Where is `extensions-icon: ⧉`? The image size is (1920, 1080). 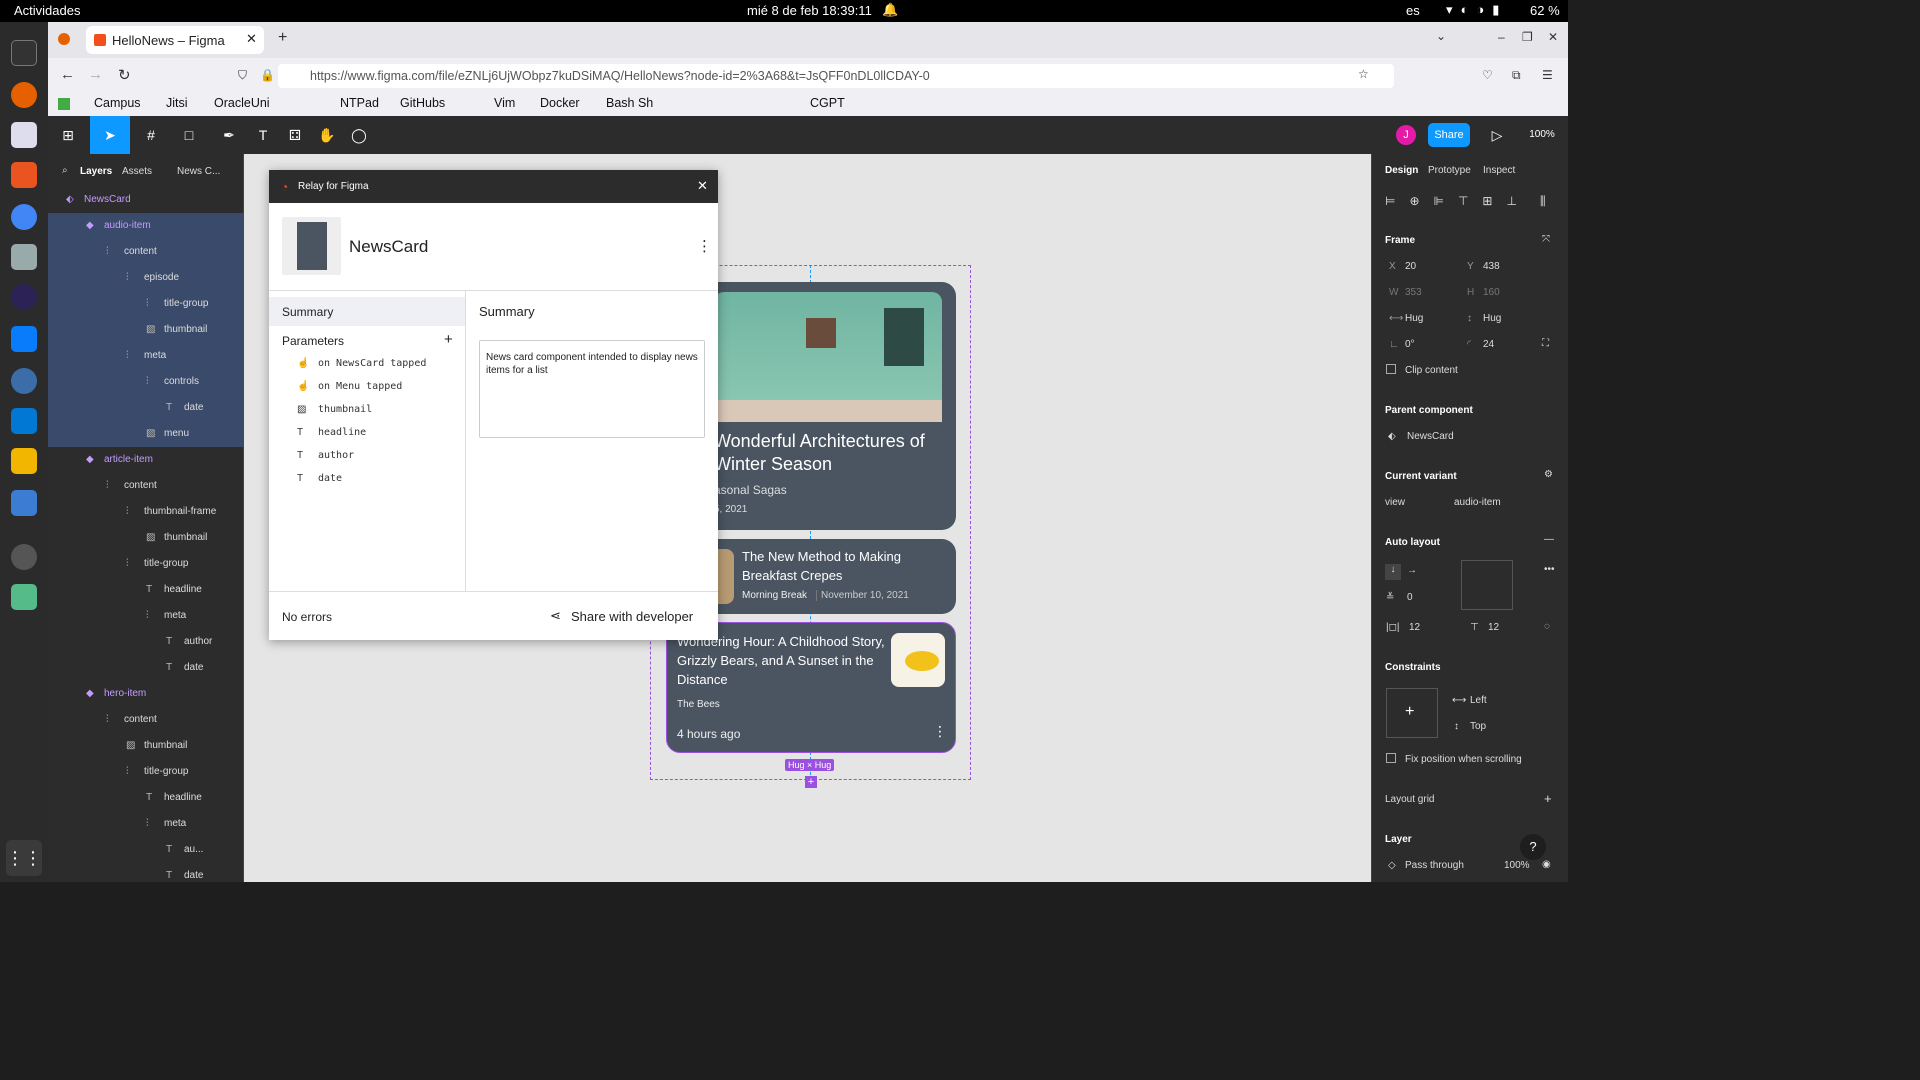 extensions-icon: ⧉ is located at coordinates (1516, 75).